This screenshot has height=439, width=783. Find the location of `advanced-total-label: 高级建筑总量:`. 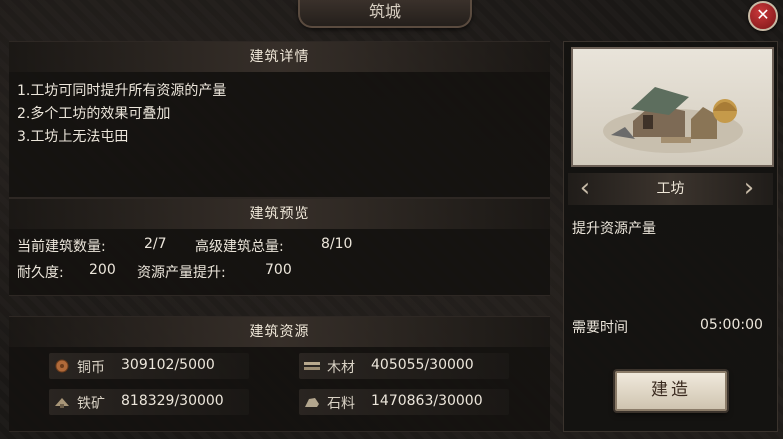

advanced-total-label: 高级建筑总量: is located at coordinates (239, 247).